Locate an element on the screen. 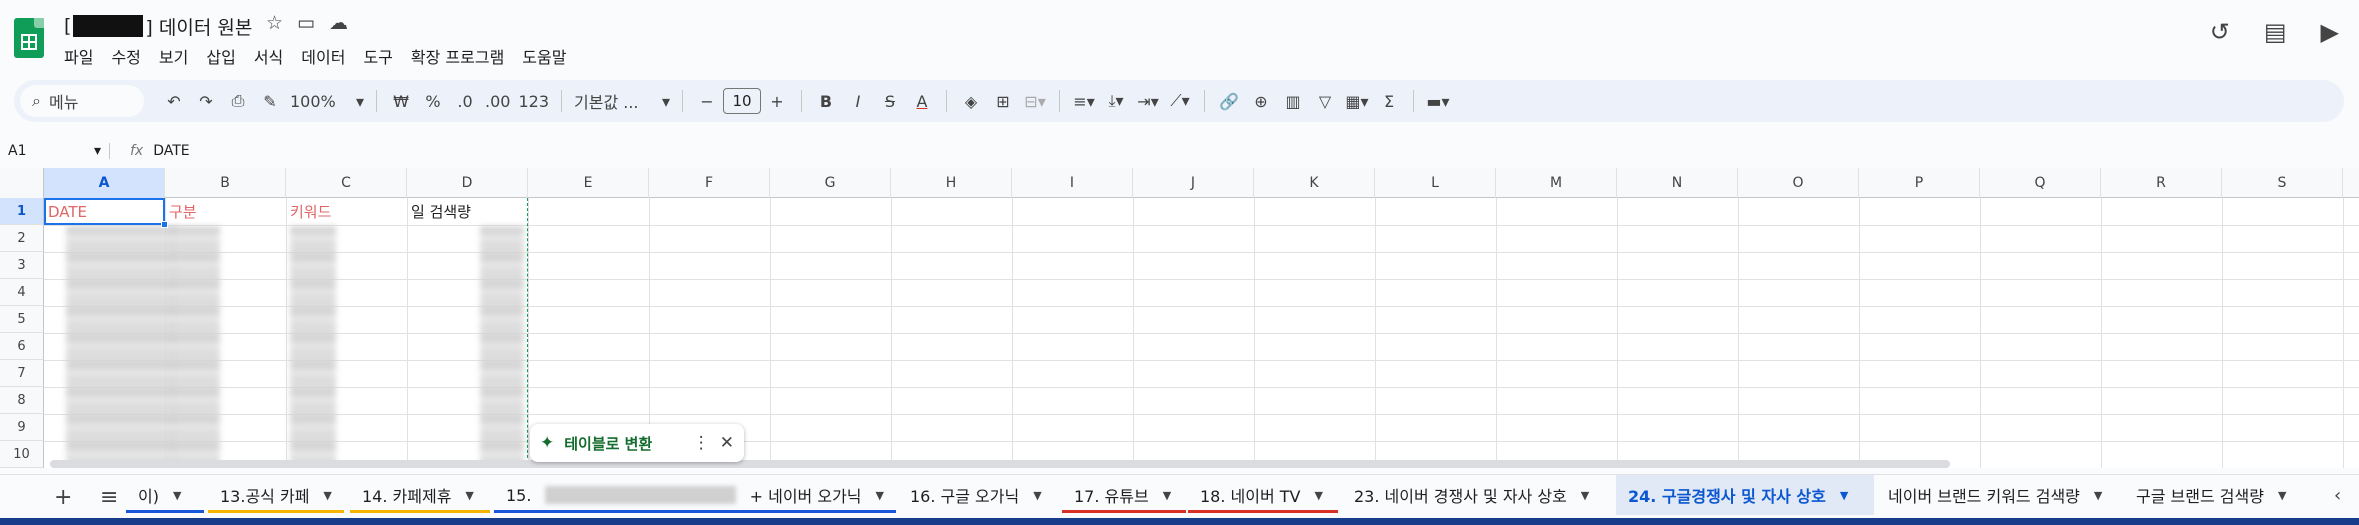 This screenshot has width=2359, height=525. insert-link-icon: 🔗 is located at coordinates (1229, 101).